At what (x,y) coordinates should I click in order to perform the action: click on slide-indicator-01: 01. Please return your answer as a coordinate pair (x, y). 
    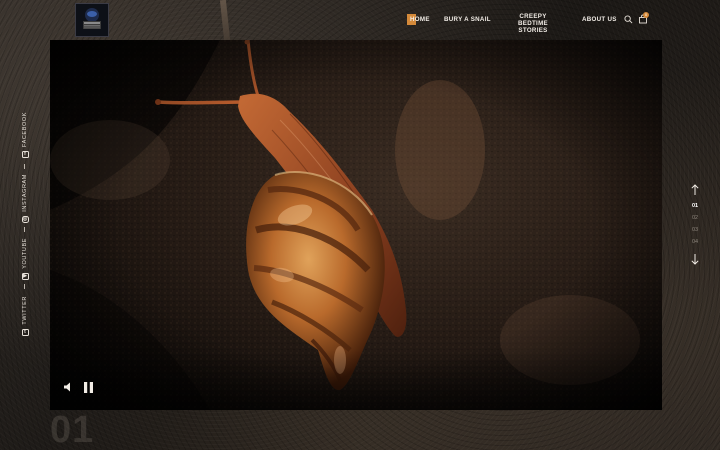
    Looking at the image, I should click on (695, 206).